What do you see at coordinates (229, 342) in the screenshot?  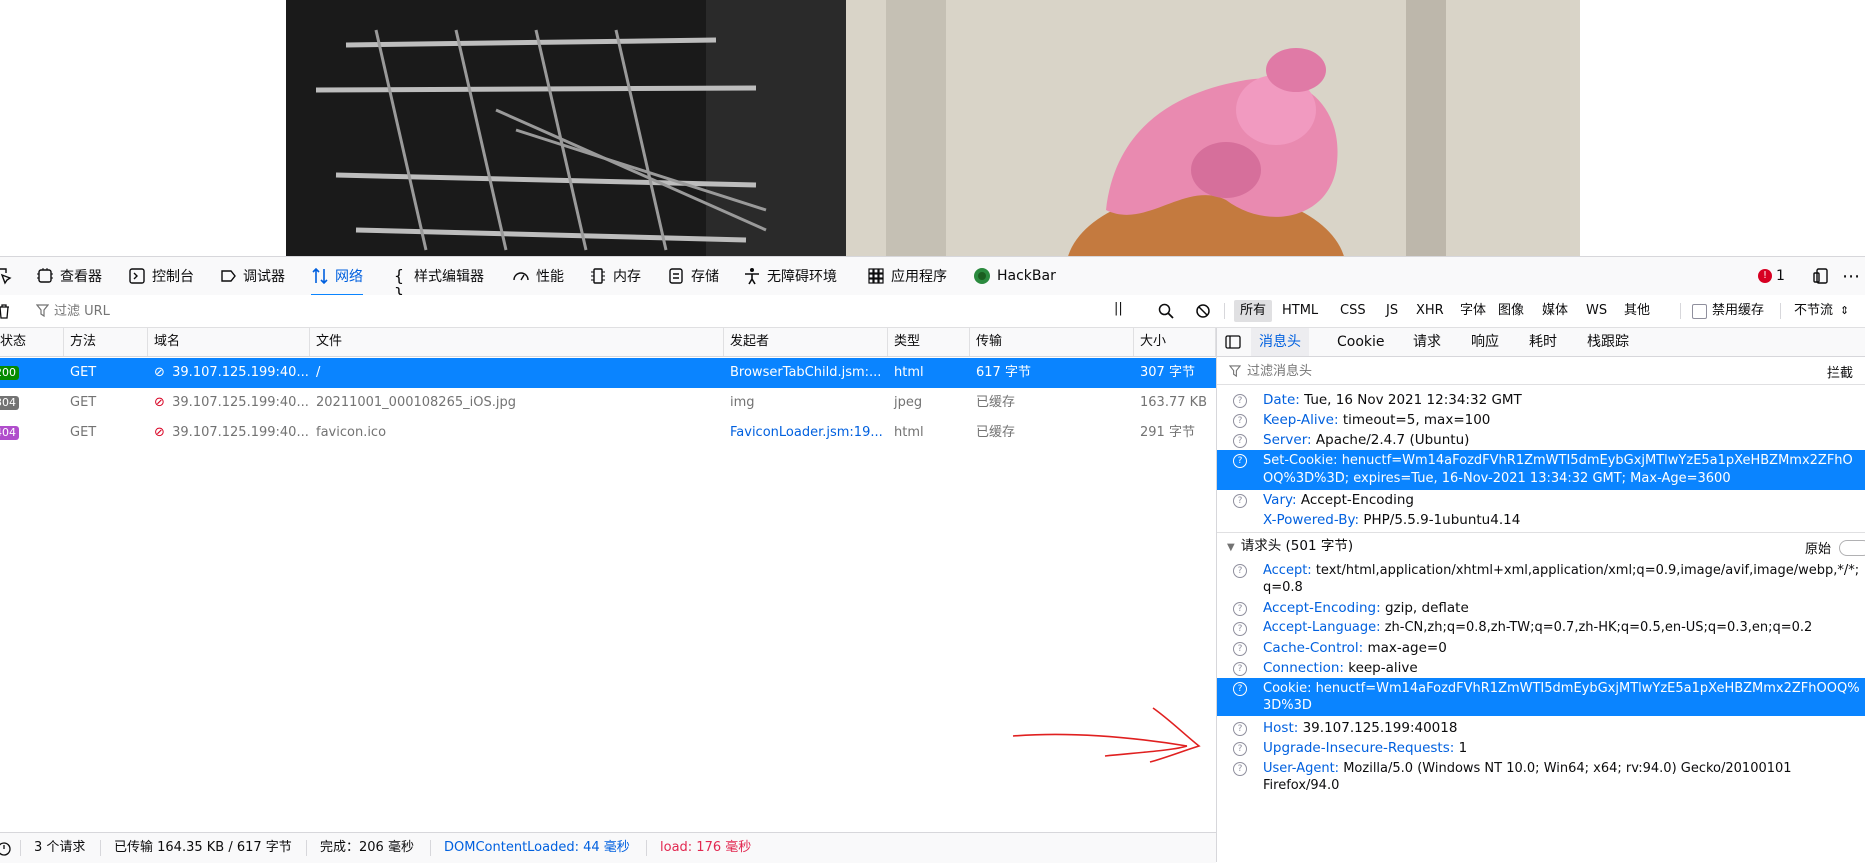 I see `col-domain: 域名` at bounding box center [229, 342].